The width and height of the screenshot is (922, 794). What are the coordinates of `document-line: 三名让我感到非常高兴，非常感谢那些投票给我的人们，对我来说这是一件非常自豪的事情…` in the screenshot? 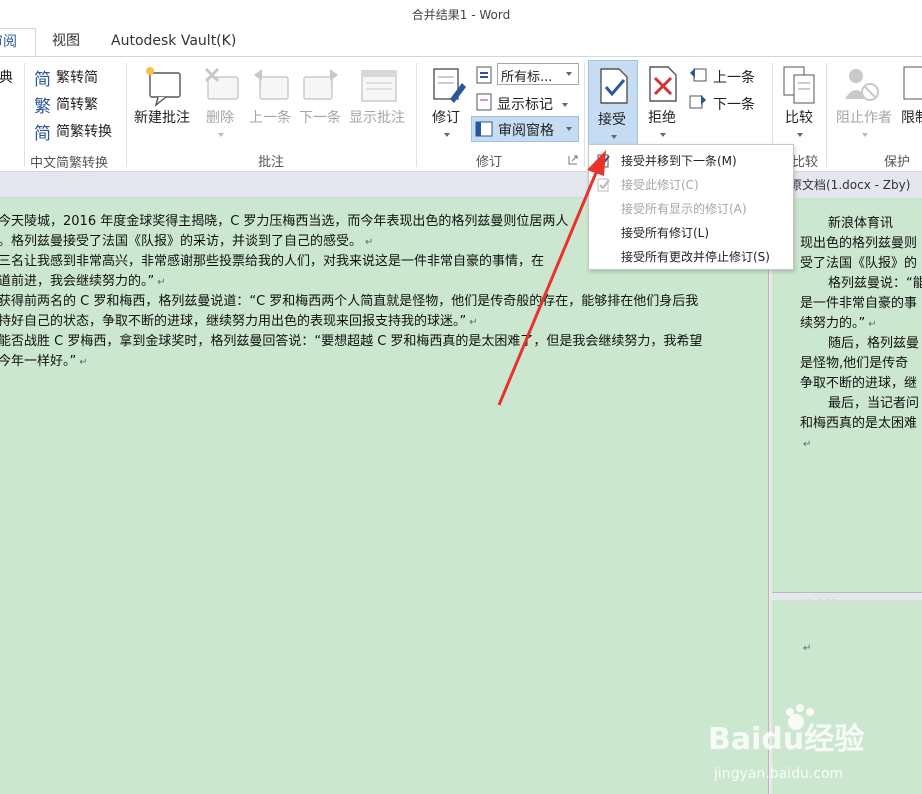 It's located at (272, 261).